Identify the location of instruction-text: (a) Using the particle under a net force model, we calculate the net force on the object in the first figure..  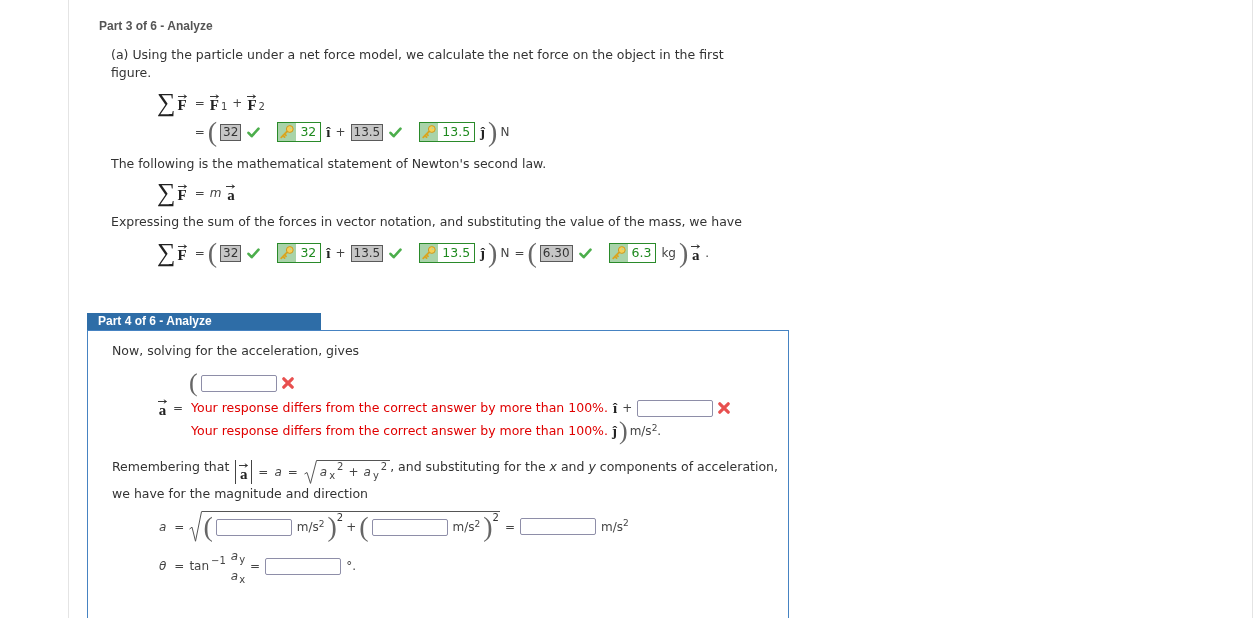
(418, 64).